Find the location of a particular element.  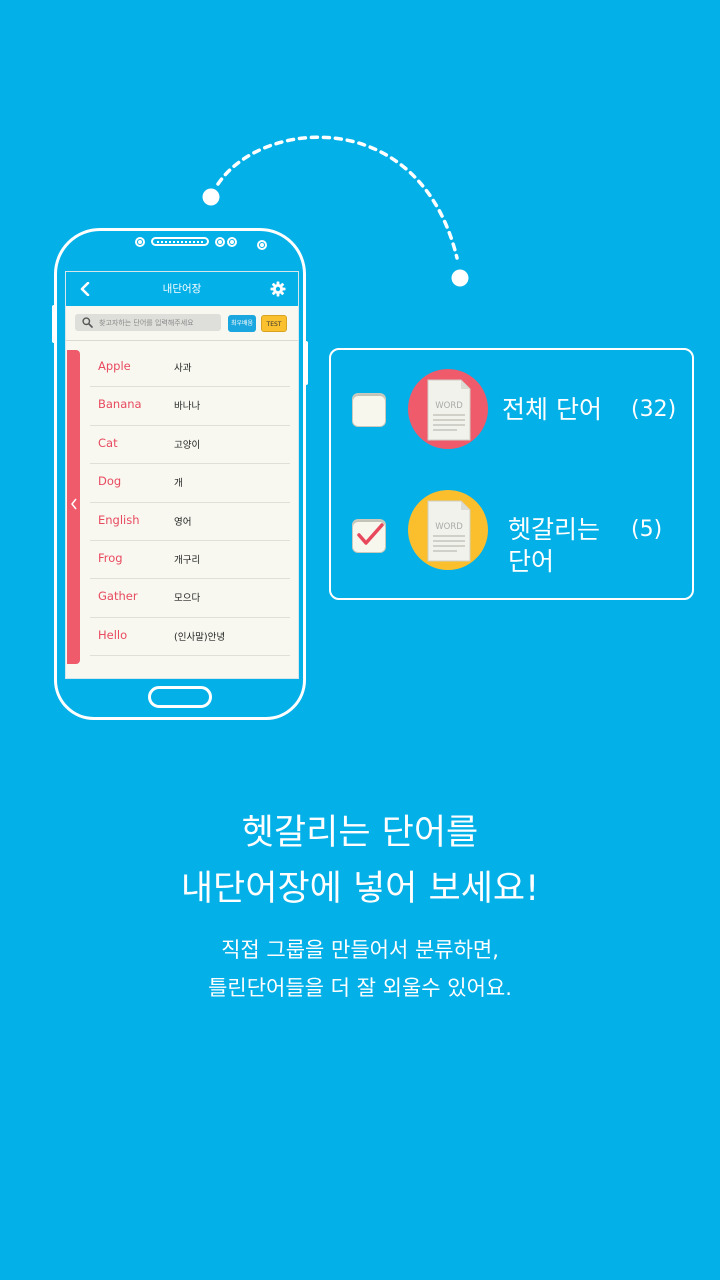

search-bar: 최우배움 TEST is located at coordinates (182, 323).